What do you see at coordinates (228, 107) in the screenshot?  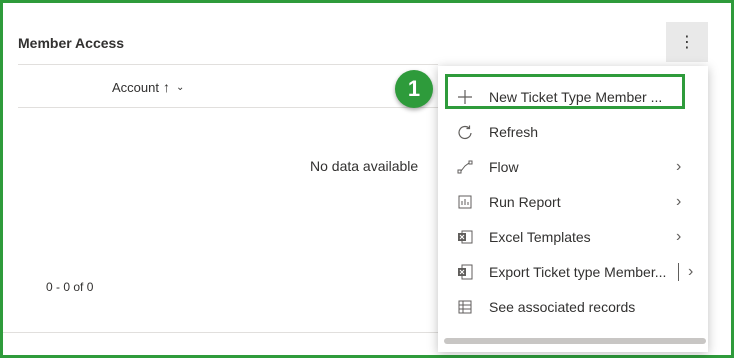 I see `column-header-divider` at bounding box center [228, 107].